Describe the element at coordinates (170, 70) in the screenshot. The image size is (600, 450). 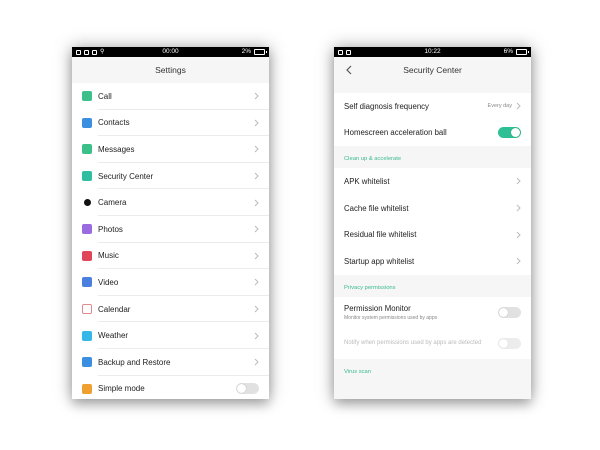
I see `page-title: Settings` at that location.